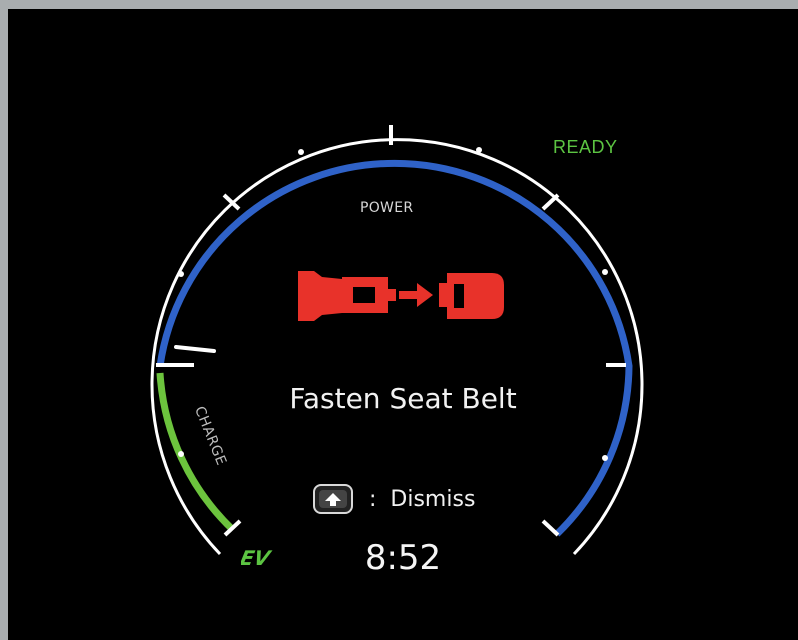  I want to click on ready-indicator: READY, so click(585, 147).